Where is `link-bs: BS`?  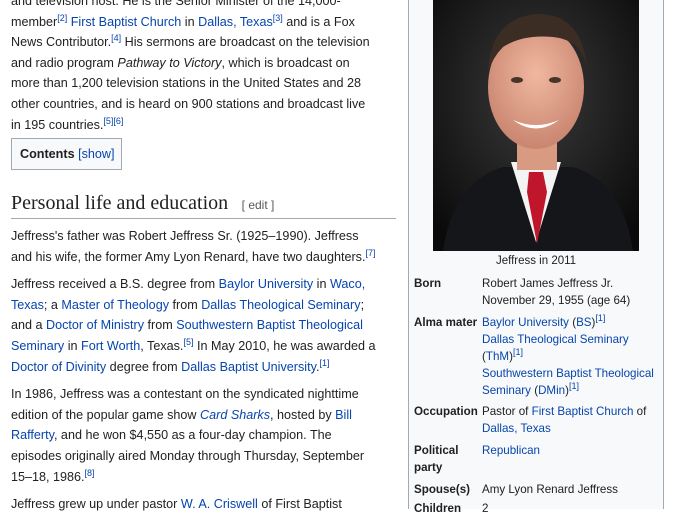
link-bs: BS is located at coordinates (583, 322).